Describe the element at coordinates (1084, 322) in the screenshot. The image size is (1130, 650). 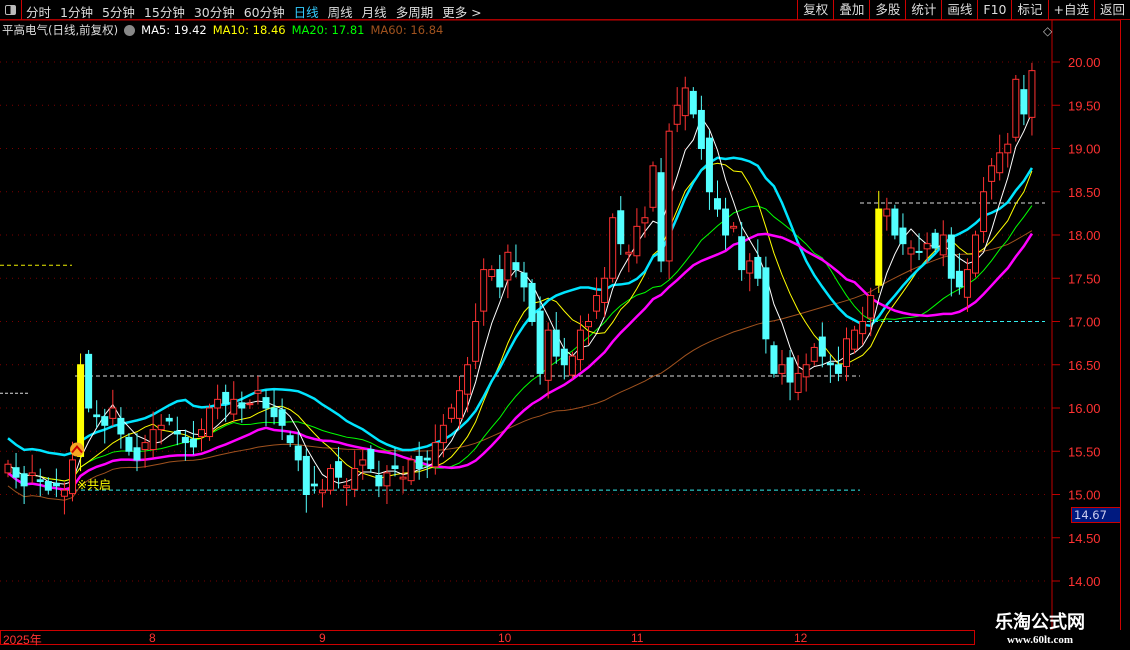
I see `y-tick-label: 17.00` at that location.